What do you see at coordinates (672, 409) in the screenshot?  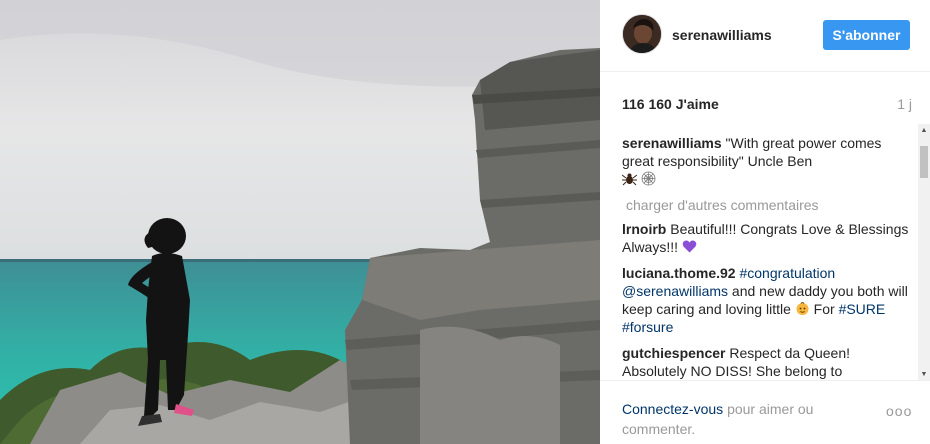 I see `login-link: Connectez-vous` at bounding box center [672, 409].